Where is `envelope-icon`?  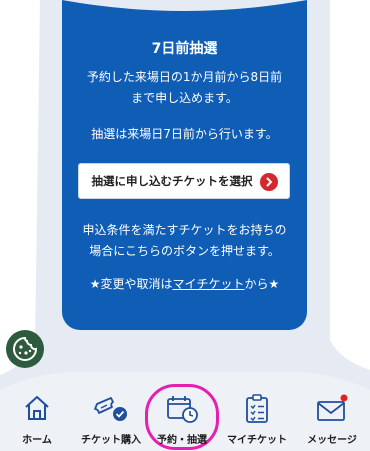 envelope-icon is located at coordinates (332, 407).